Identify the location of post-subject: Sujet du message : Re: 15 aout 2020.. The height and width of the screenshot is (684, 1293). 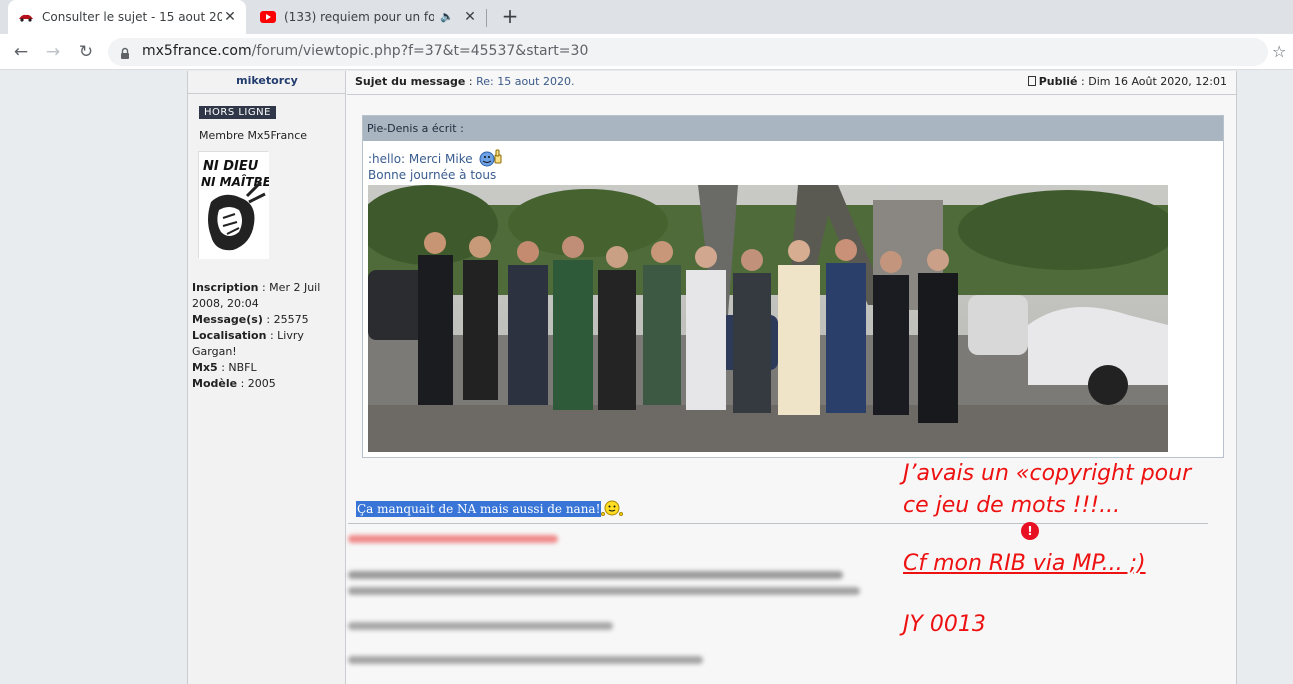
(465, 81).